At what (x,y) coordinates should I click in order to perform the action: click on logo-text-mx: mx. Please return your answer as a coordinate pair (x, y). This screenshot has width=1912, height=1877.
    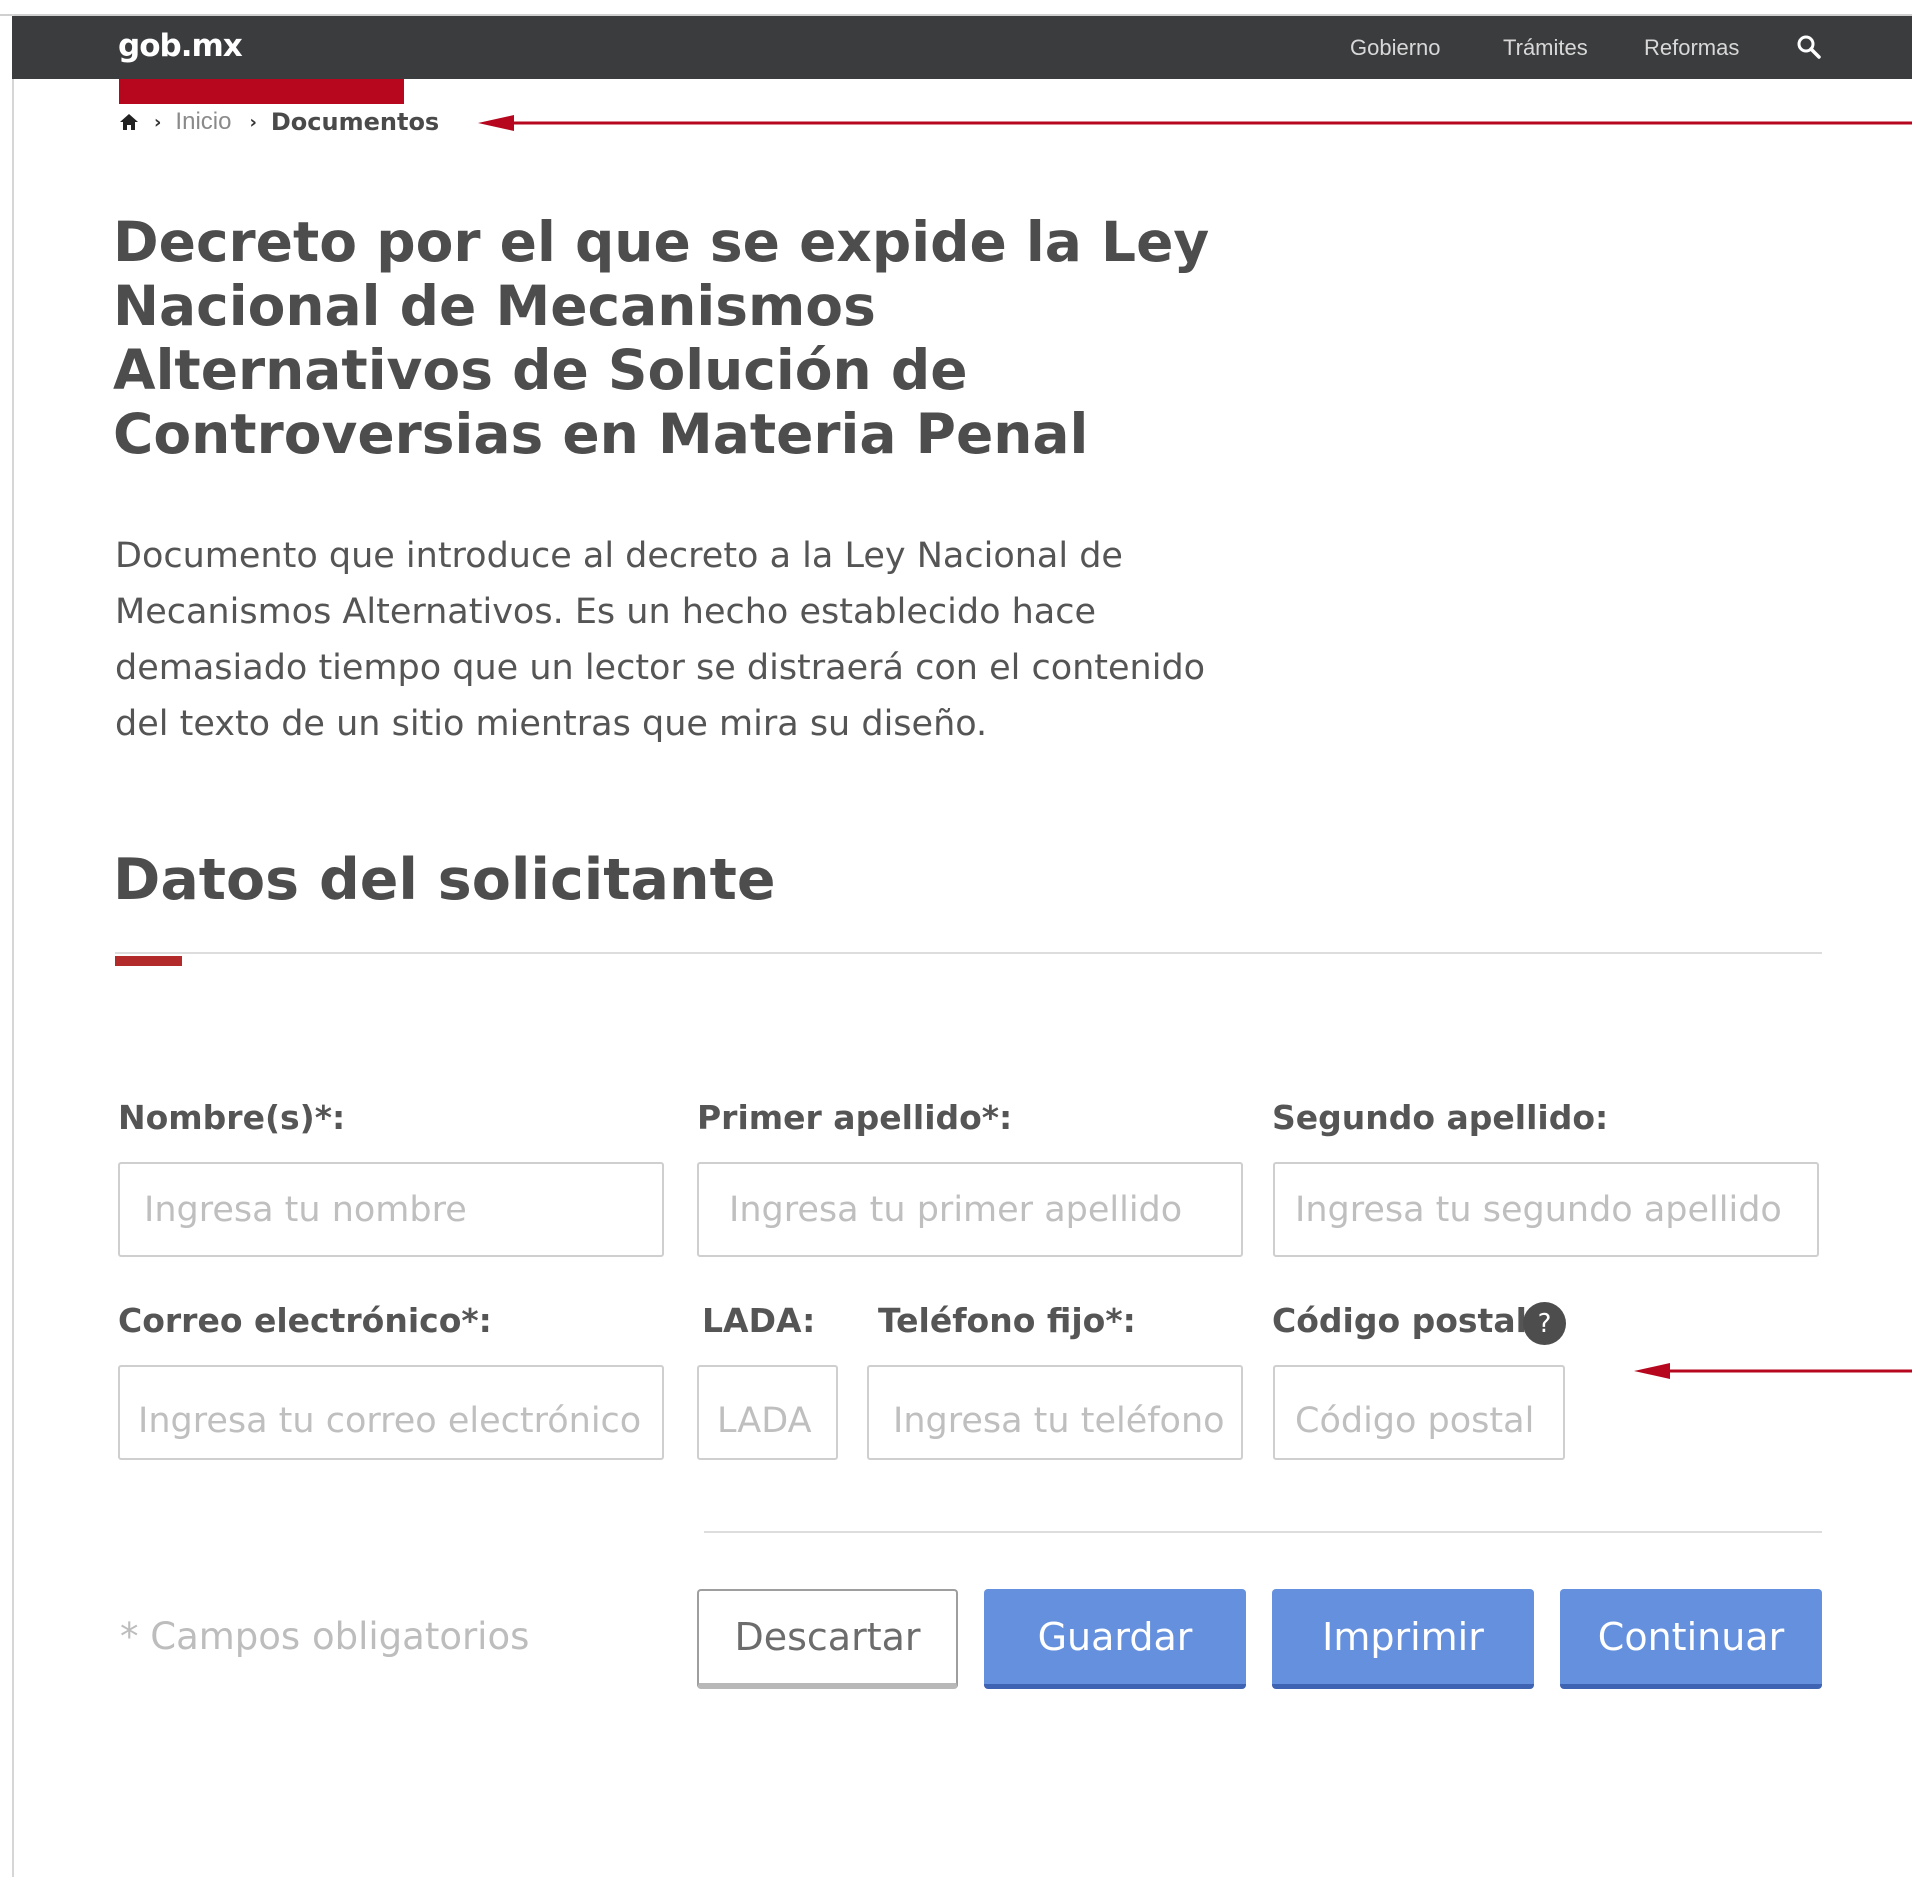
    Looking at the image, I should click on (216, 46).